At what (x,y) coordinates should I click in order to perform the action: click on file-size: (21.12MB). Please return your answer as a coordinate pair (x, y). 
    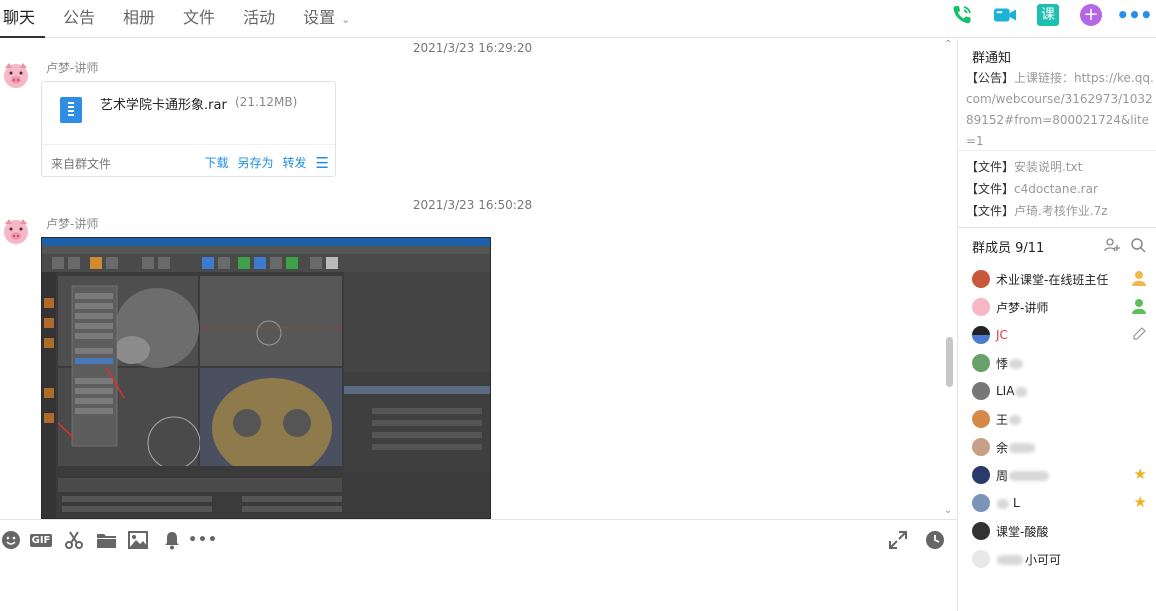
    Looking at the image, I should click on (266, 102).